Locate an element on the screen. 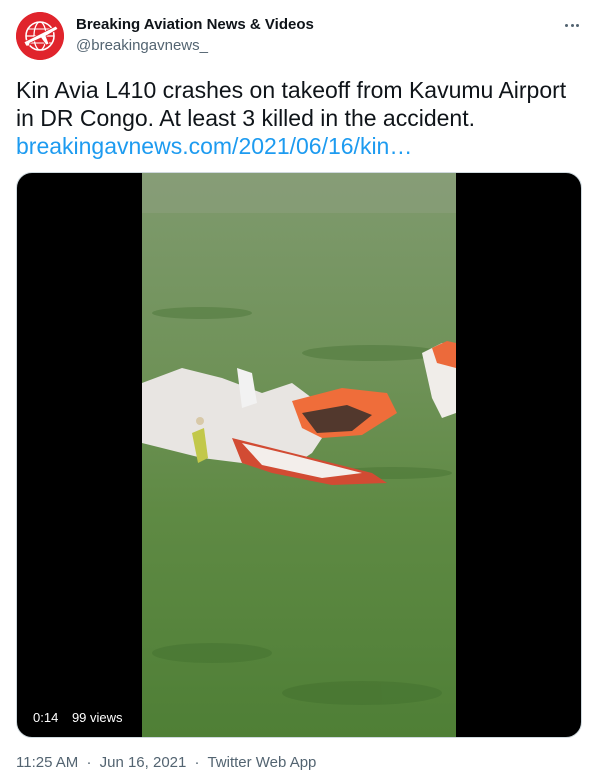  video-duration: 0:14 is located at coordinates (46, 717).